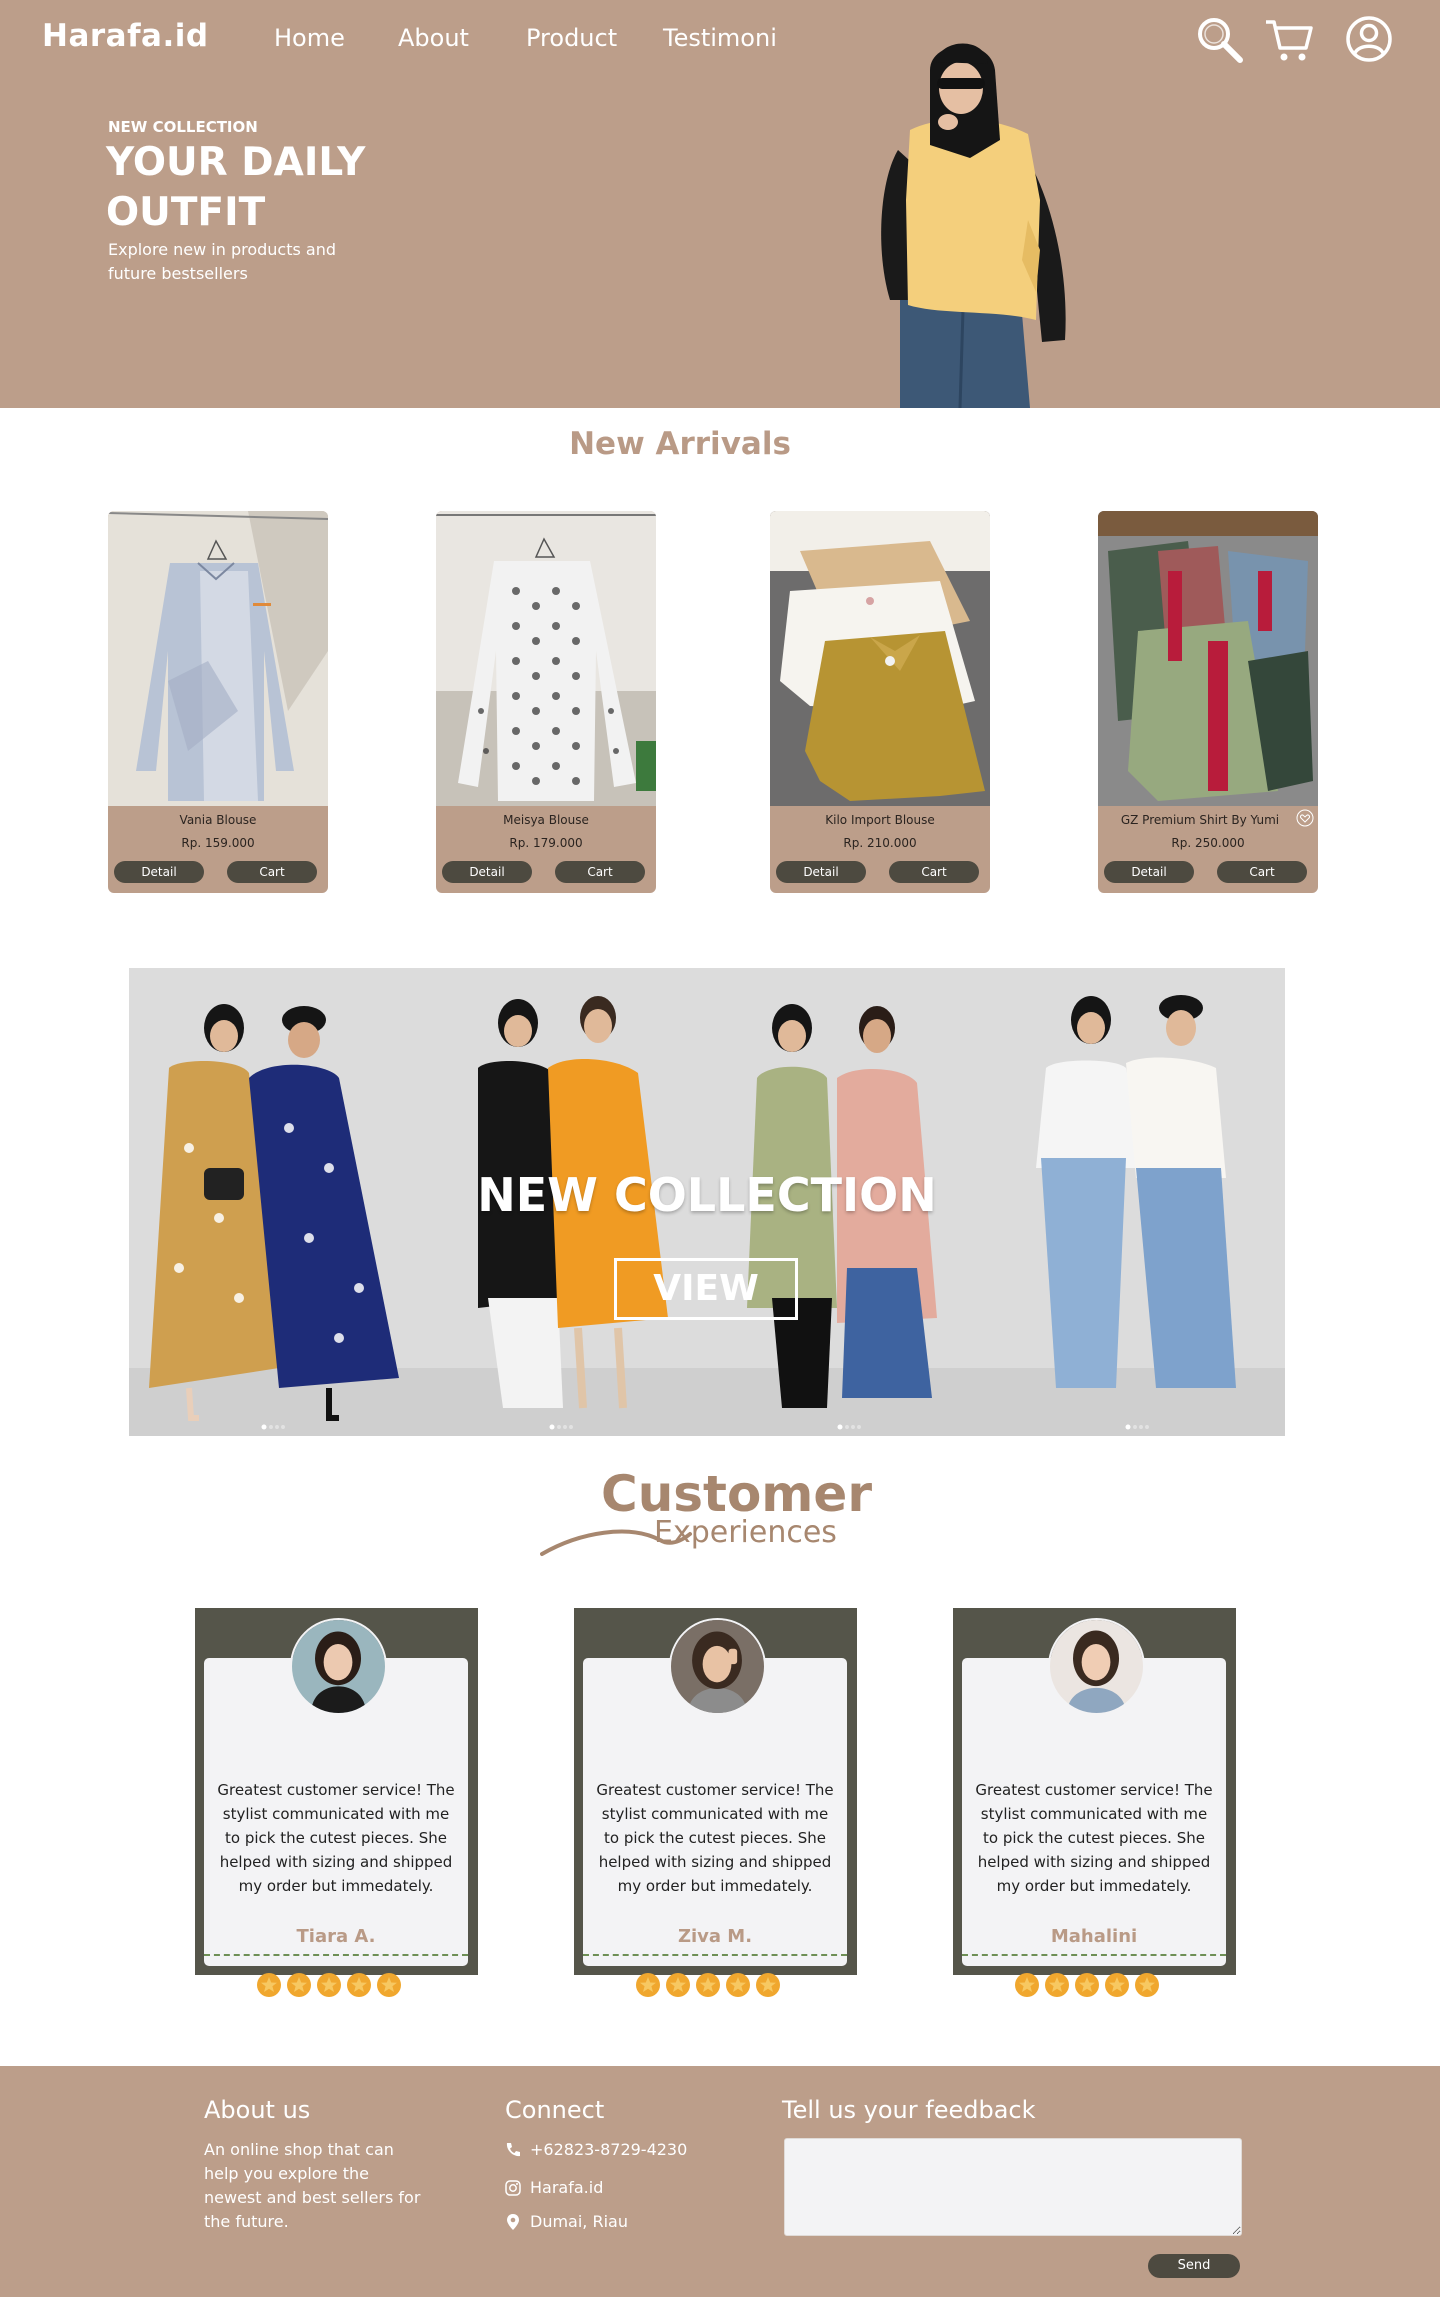 Image resolution: width=1440 pixels, height=2297 pixels. What do you see at coordinates (1013, 2187) in the screenshot?
I see `feedback-input` at bounding box center [1013, 2187].